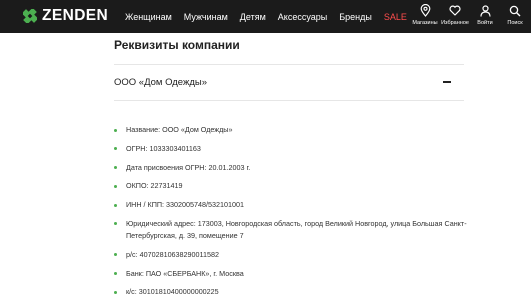 The height and width of the screenshot is (304, 531). I want to click on detail-corr-account: к/с: 30101810400000000225, so click(294, 292).